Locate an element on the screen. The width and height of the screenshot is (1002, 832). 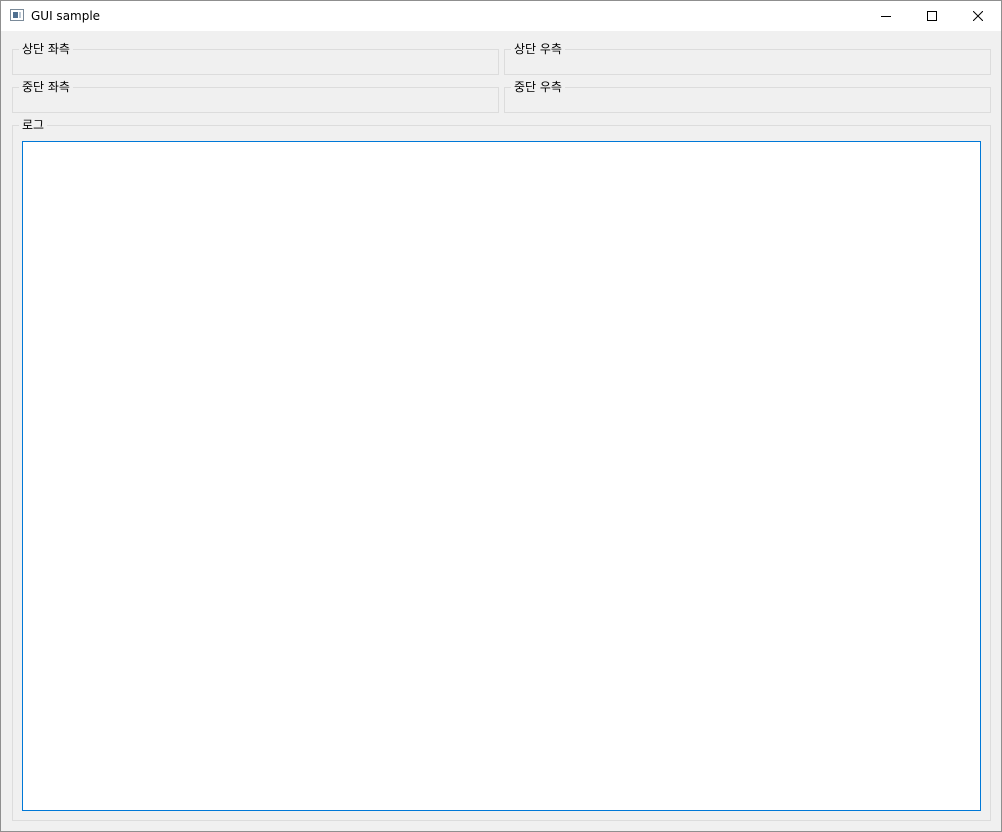
maximize-button is located at coordinates (932, 16).